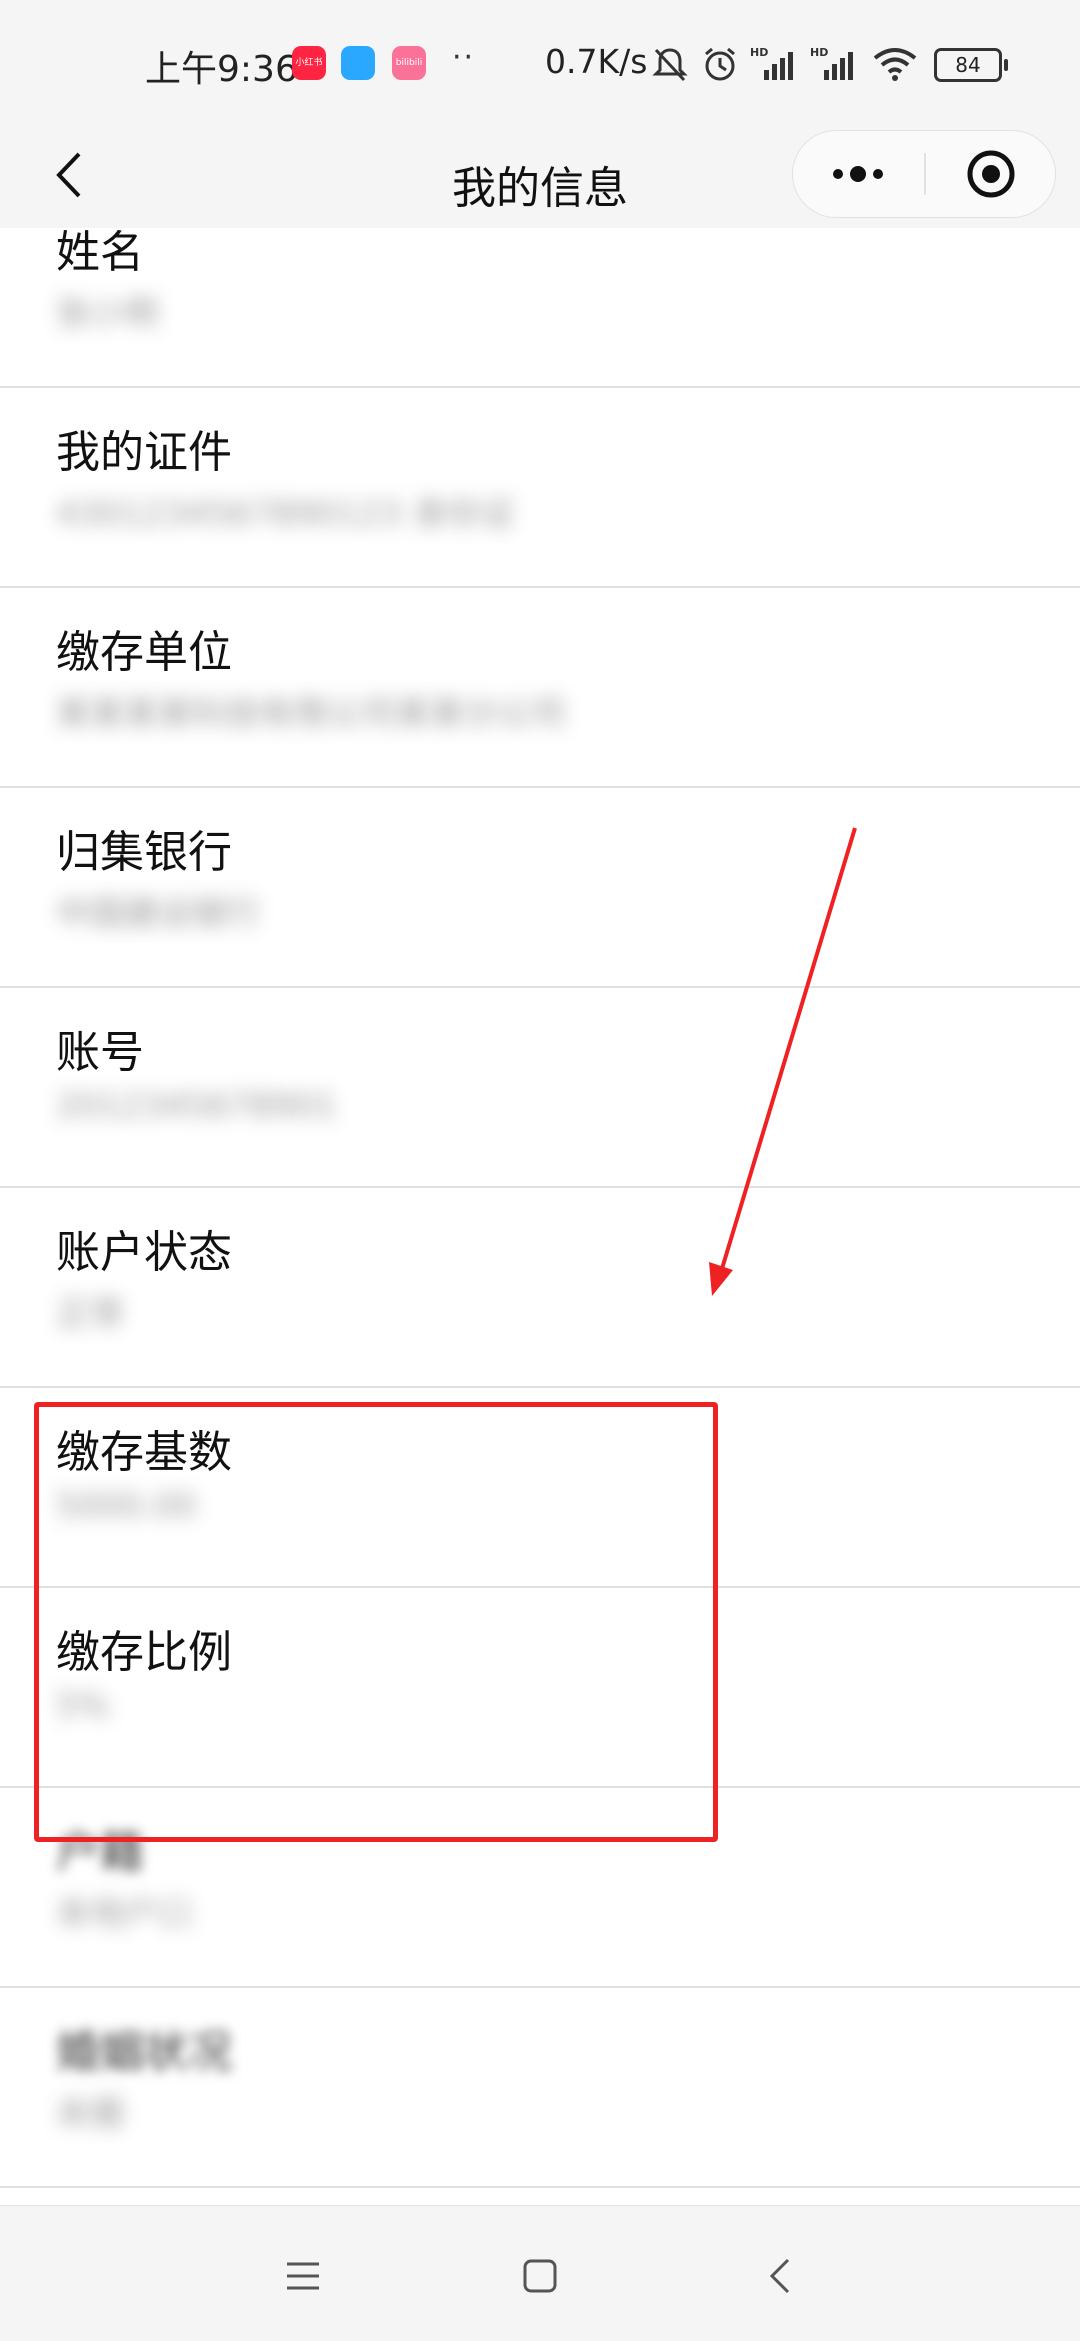  I want to click on item-value: 正常, so click(90, 1314).